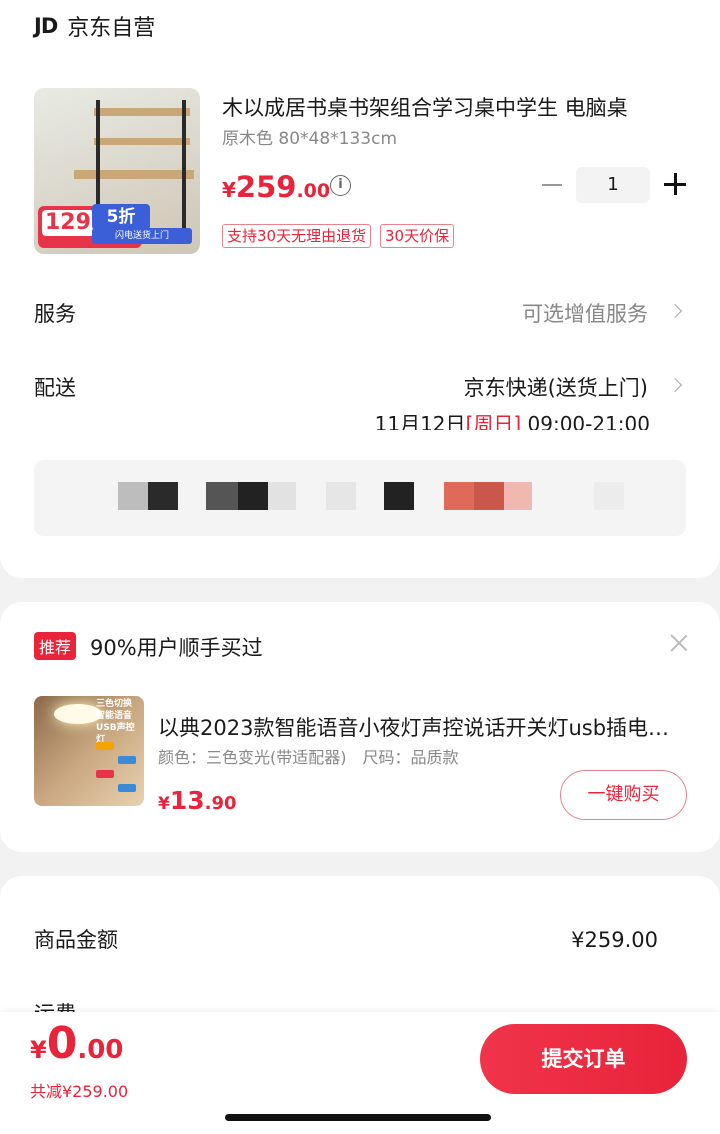 This screenshot has width=720, height=1134. I want to click on service-label: 服务, so click(55, 314).